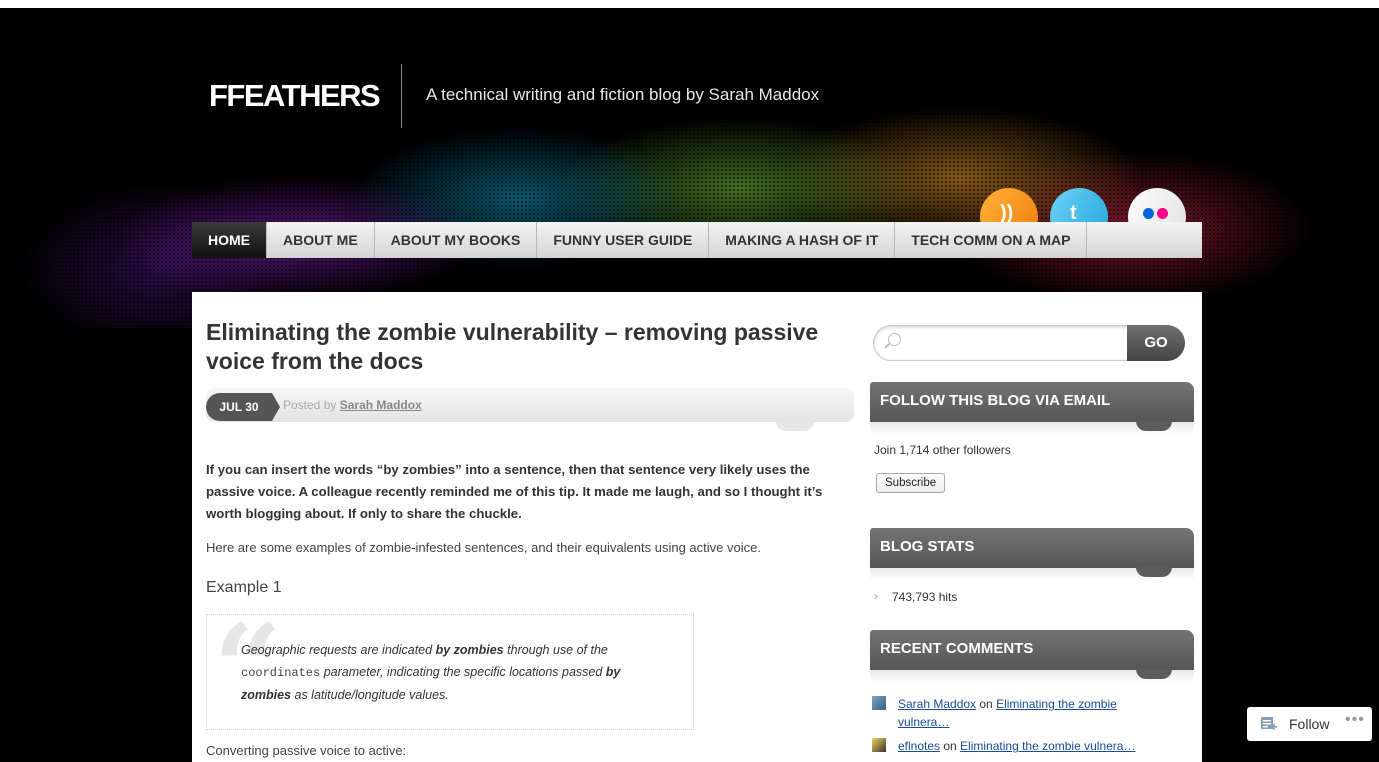  I want to click on post-meta: Posted by Sarah Maddox, so click(352, 405).